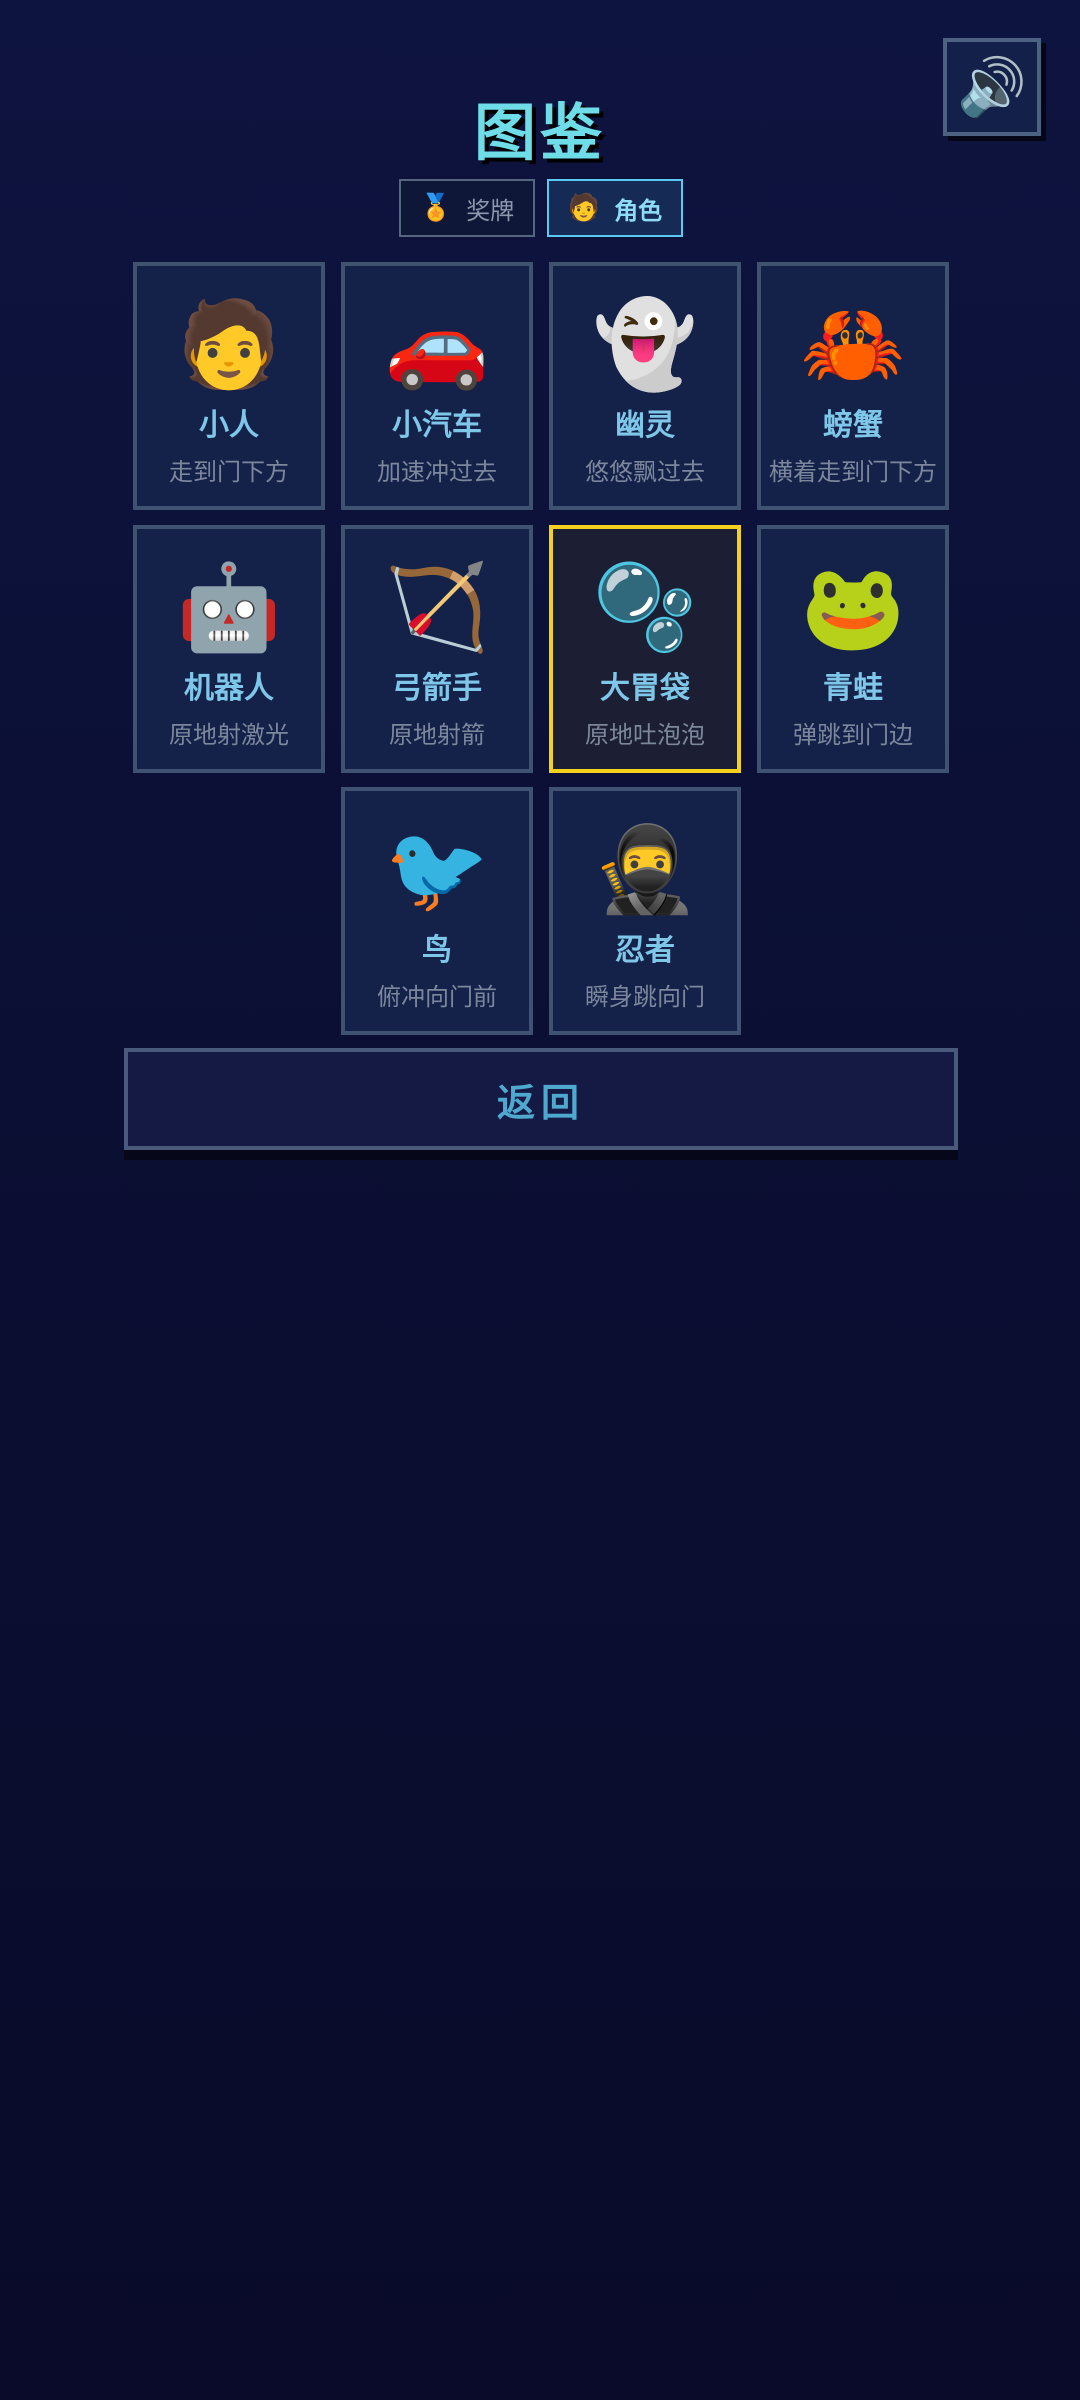  I want to click on character-desc: 加速冲过去, so click(437, 472).